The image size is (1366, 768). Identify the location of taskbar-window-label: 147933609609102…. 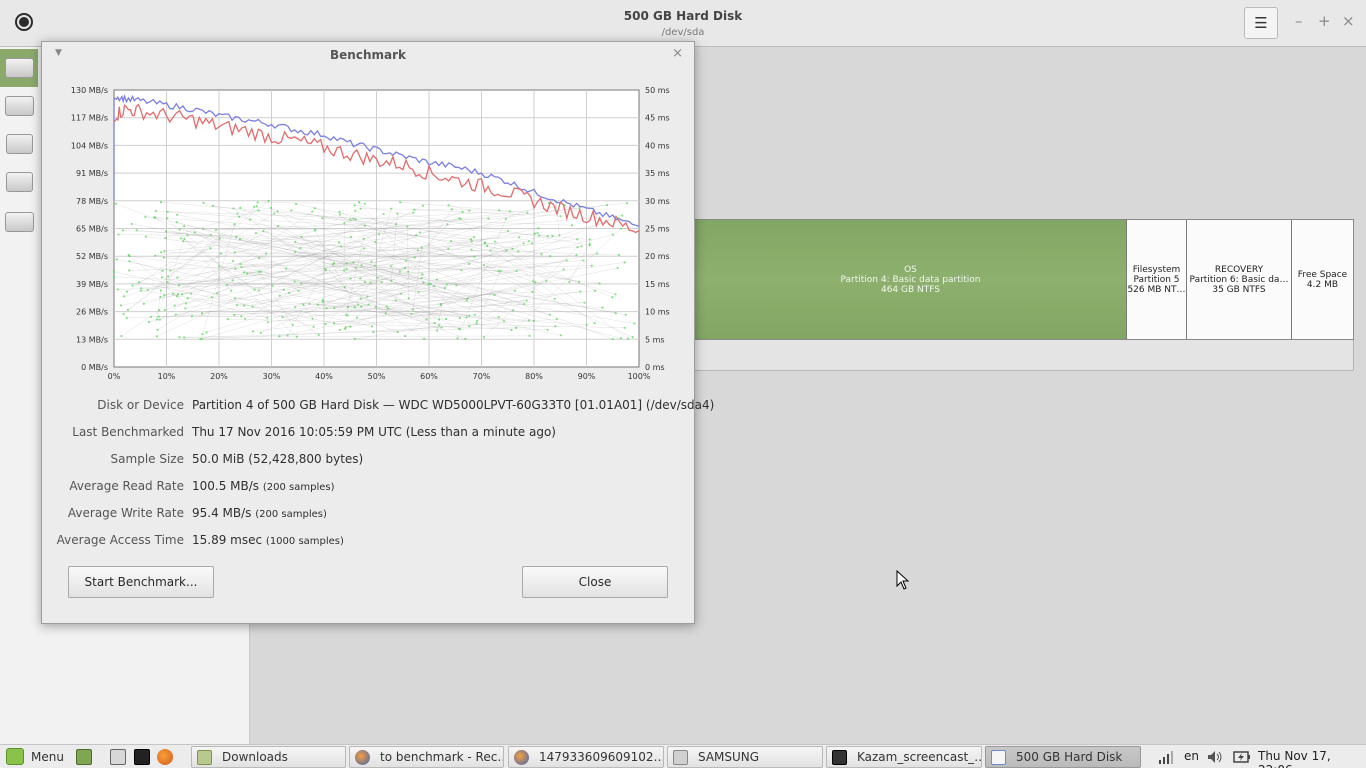
(601, 757).